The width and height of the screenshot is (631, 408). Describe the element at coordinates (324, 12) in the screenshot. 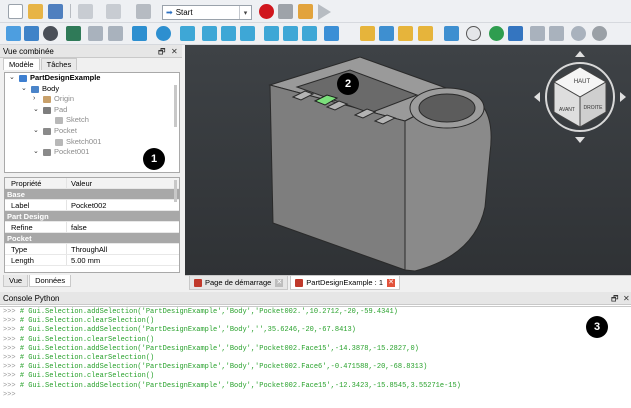

I see `run-macro-icon` at that location.